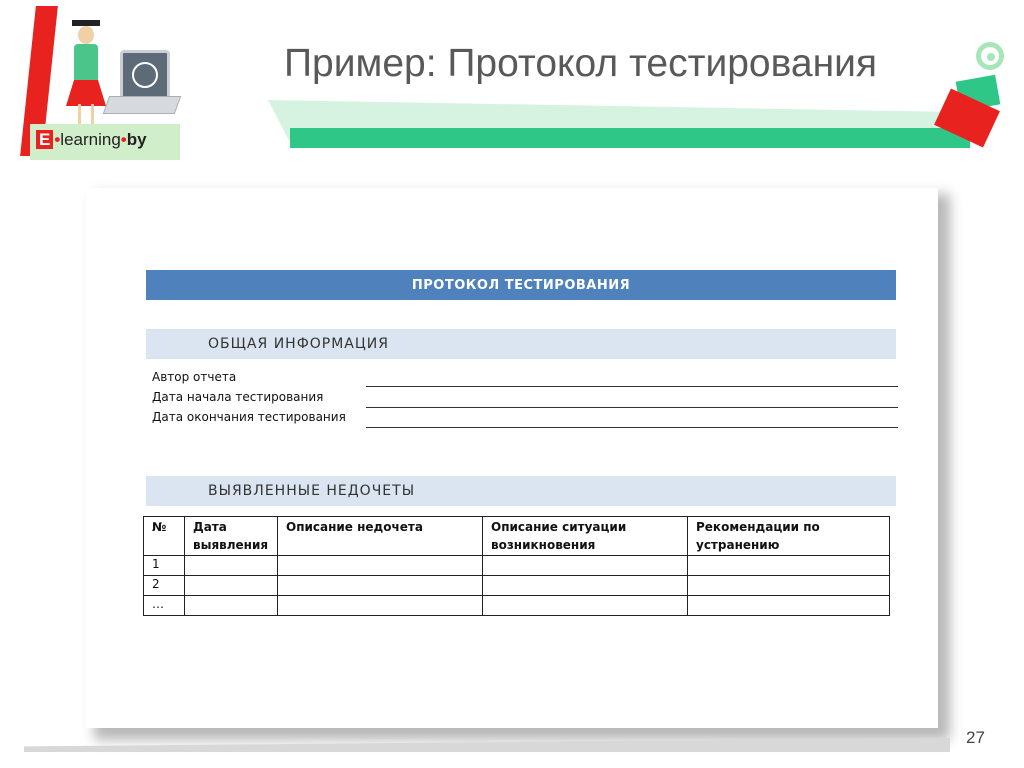 This screenshot has height=768, width=1024. What do you see at coordinates (142, 105) in the screenshot?
I see `keyboard-icon` at bounding box center [142, 105].